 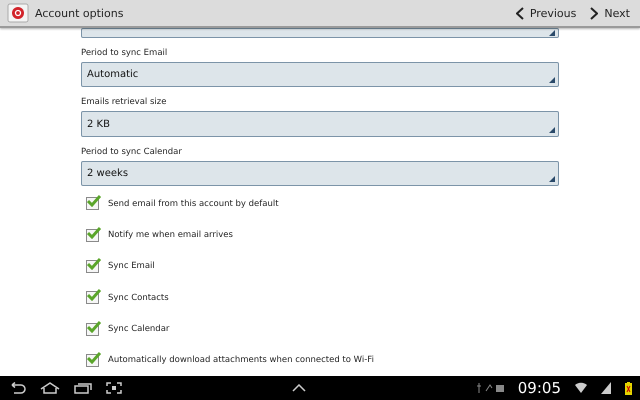 I want to click on dropdown: 2 weeks, so click(x=320, y=173).